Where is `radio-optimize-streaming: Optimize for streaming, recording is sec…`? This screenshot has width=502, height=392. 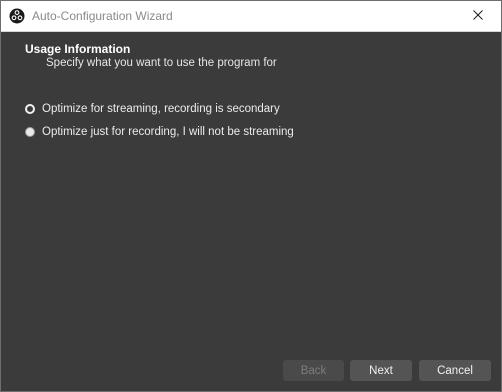 radio-optimize-streaming: Optimize for streaming, recording is sec… is located at coordinates (152, 109).